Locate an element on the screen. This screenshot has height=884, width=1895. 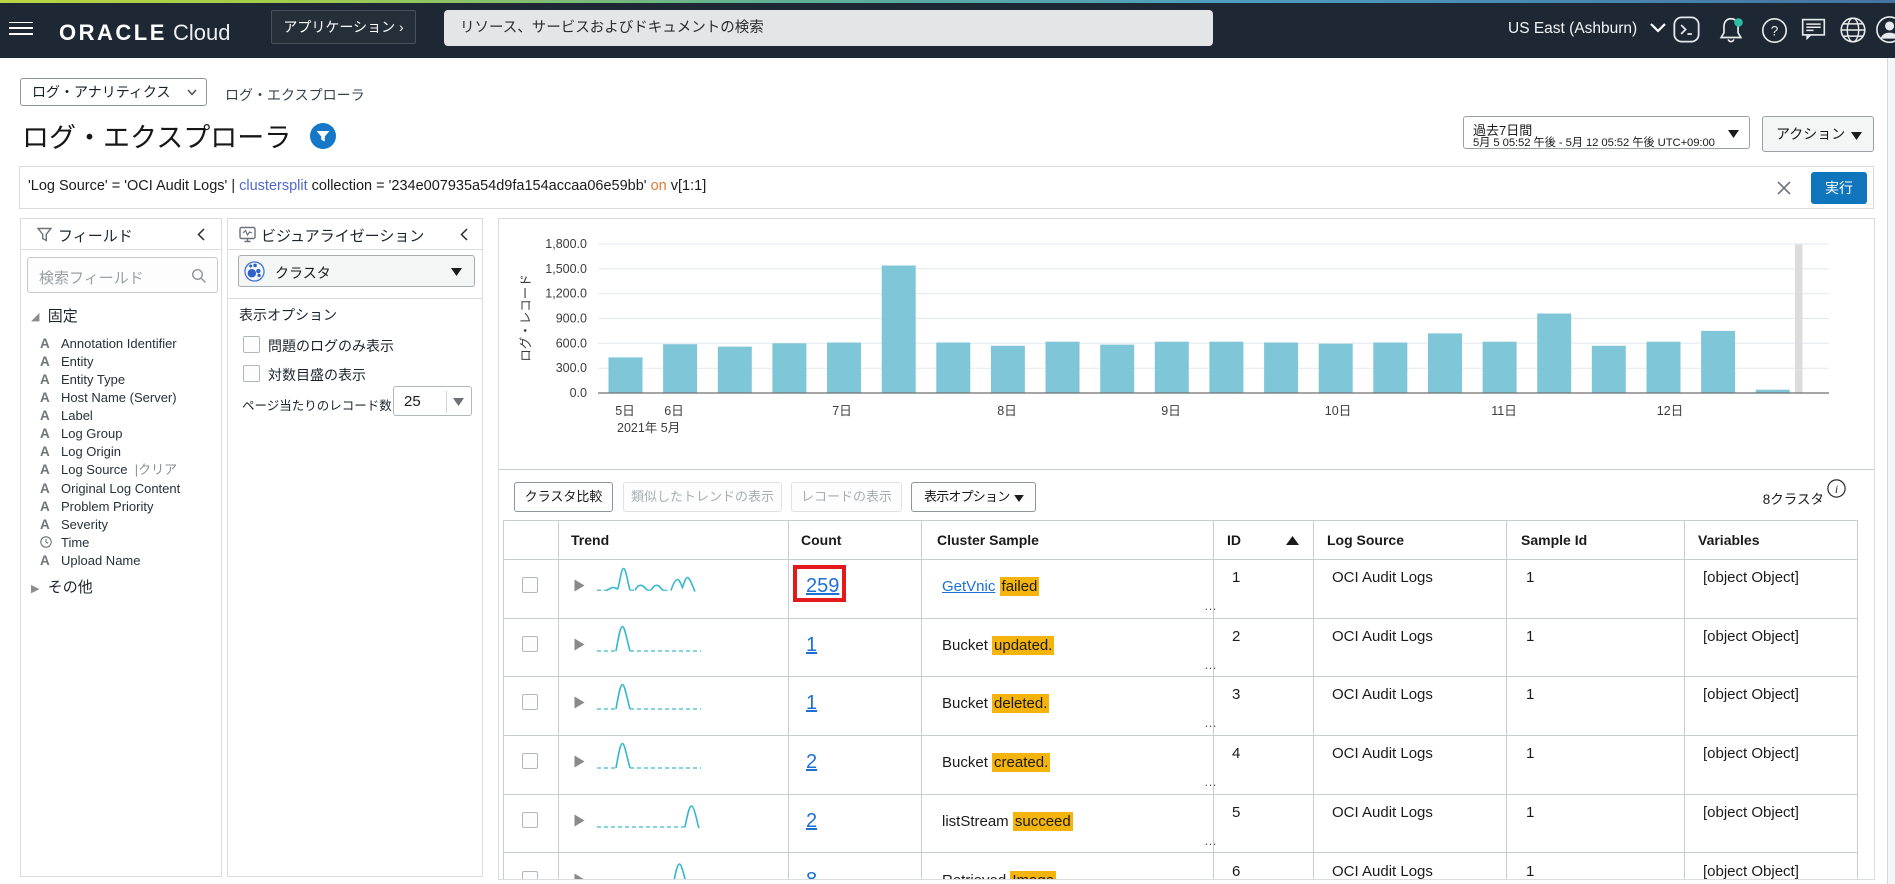
svg-text: 11日 is located at coordinates (1503, 411).